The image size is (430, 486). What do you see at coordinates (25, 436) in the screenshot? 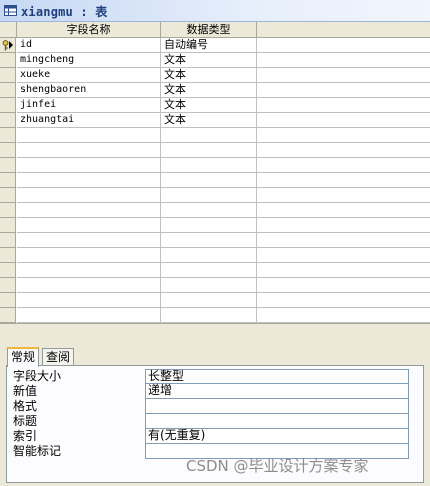
I see `property-label: 索引` at bounding box center [25, 436].